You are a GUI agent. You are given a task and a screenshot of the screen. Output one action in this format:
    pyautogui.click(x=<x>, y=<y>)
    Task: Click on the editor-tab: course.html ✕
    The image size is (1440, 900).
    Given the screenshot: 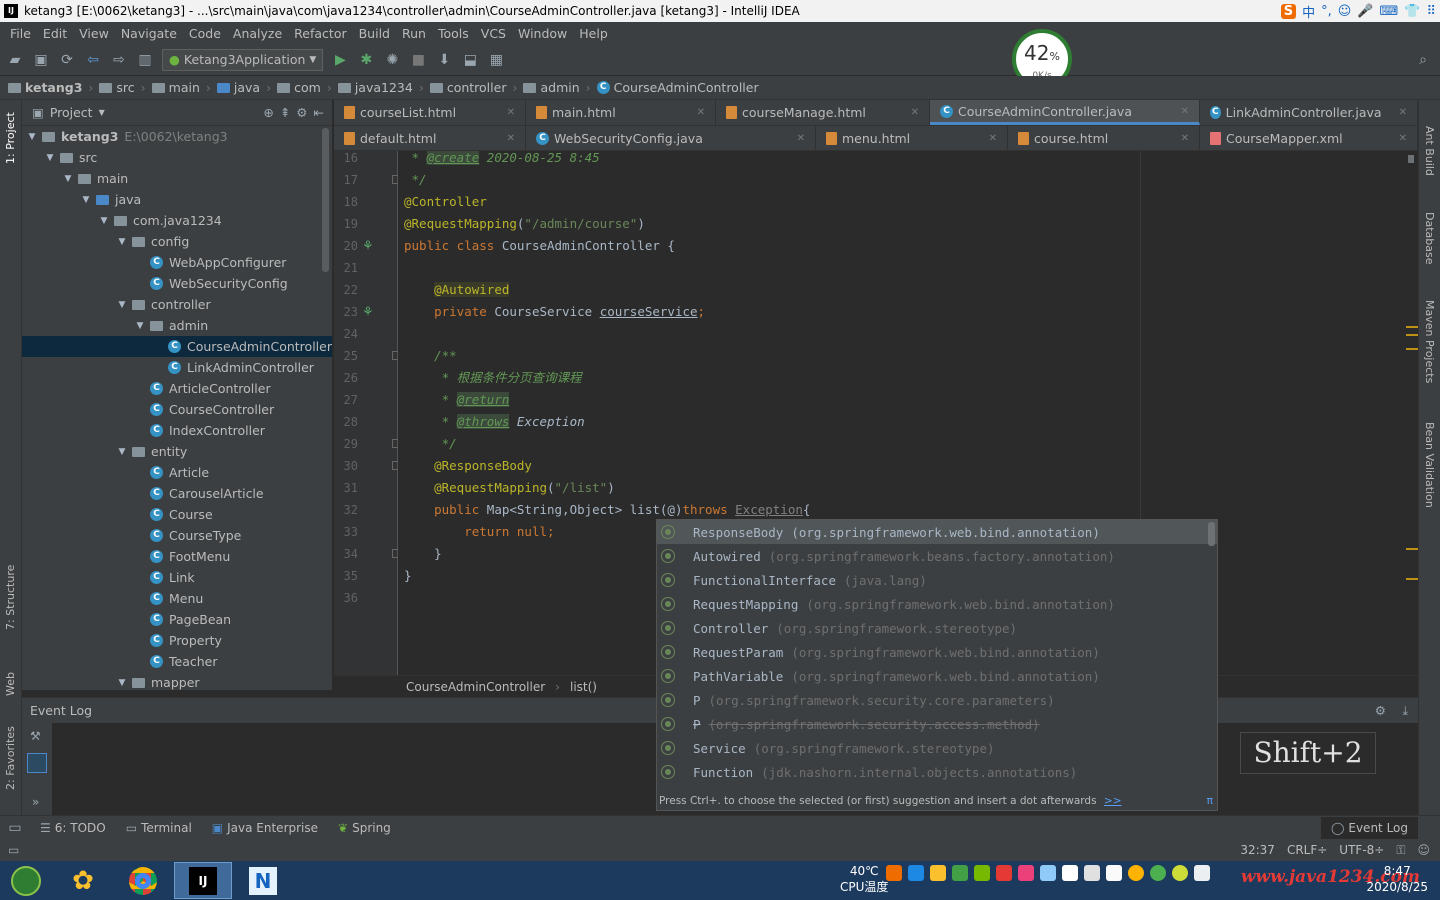 What is the action you would take?
    pyautogui.click(x=1104, y=138)
    